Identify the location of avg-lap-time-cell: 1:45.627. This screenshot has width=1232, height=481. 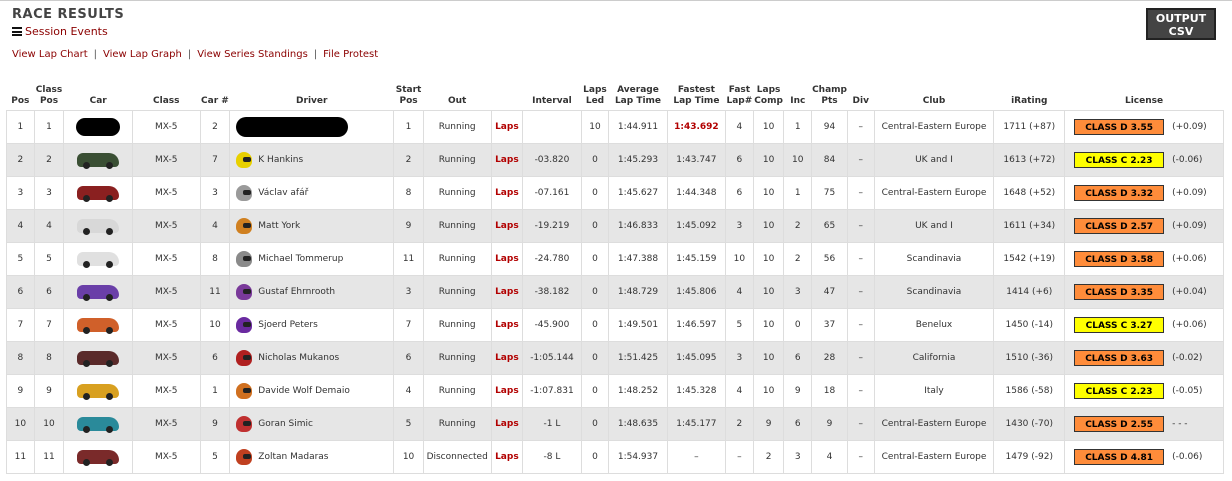
(638, 193).